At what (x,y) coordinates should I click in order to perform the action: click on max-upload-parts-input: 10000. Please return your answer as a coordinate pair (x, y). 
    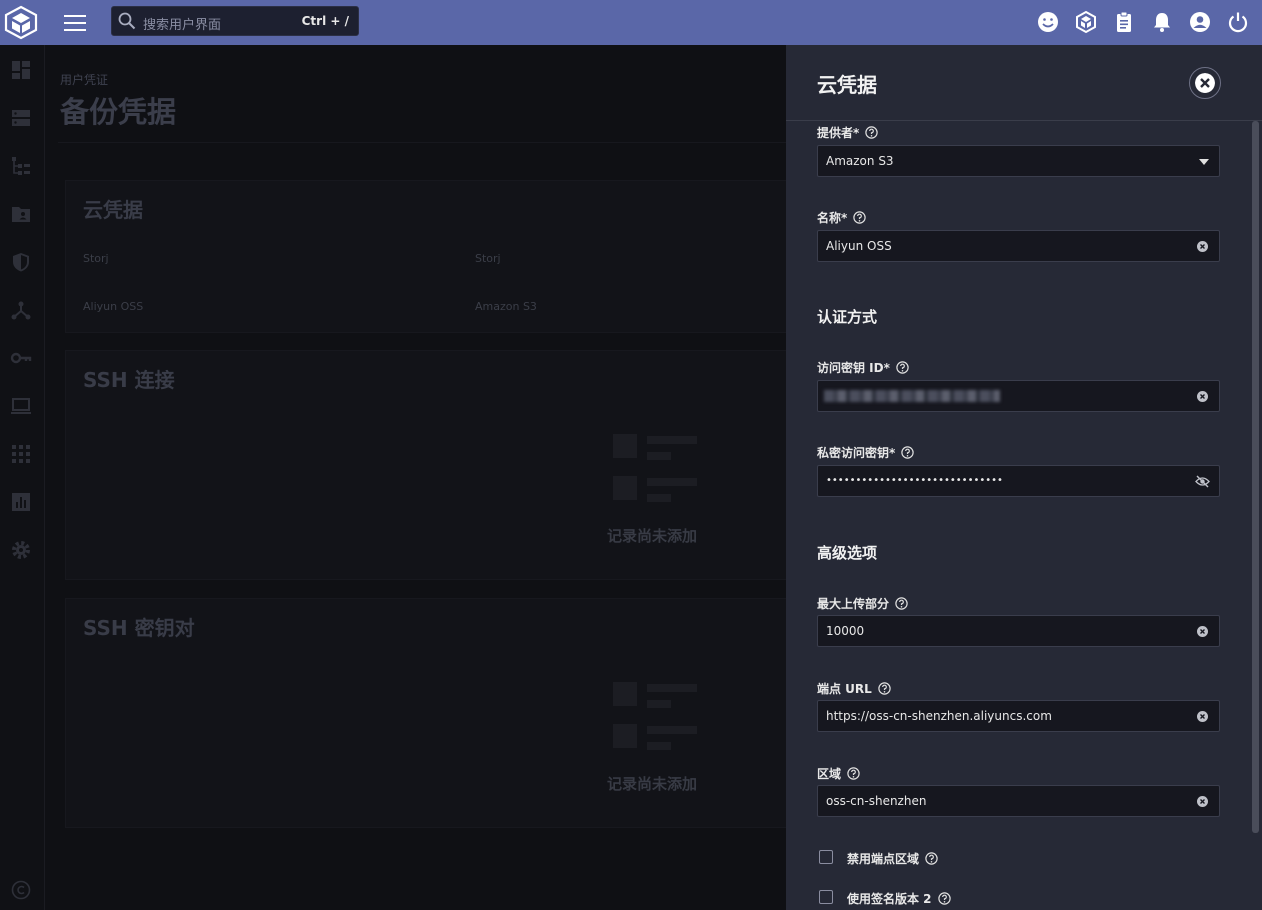
    Looking at the image, I should click on (1018, 631).